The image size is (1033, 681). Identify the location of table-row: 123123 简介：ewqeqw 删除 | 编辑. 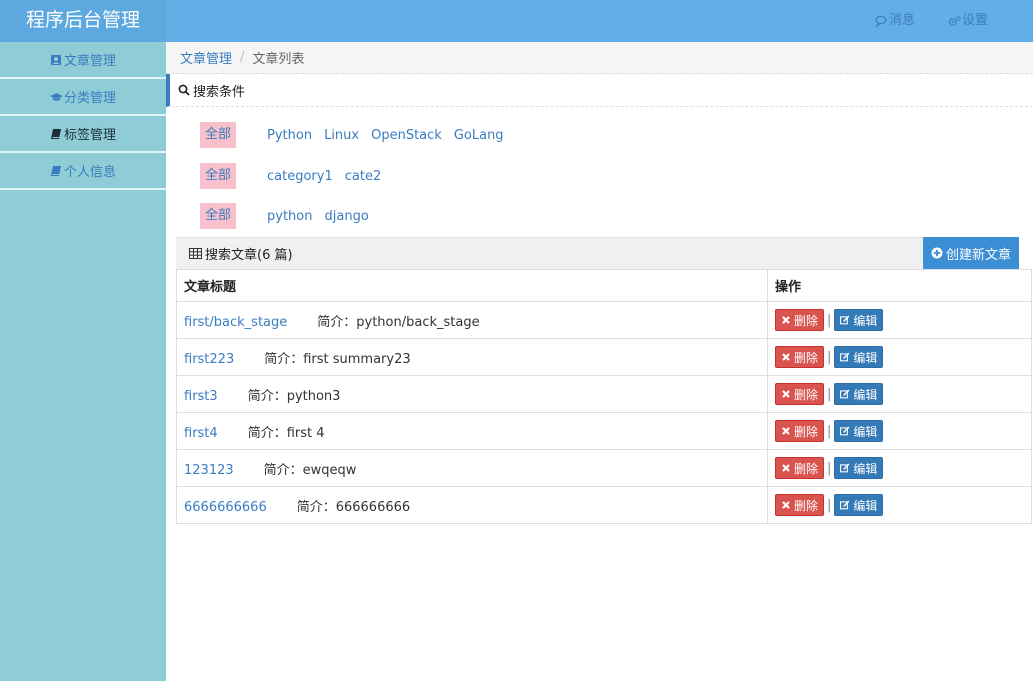
(604, 468).